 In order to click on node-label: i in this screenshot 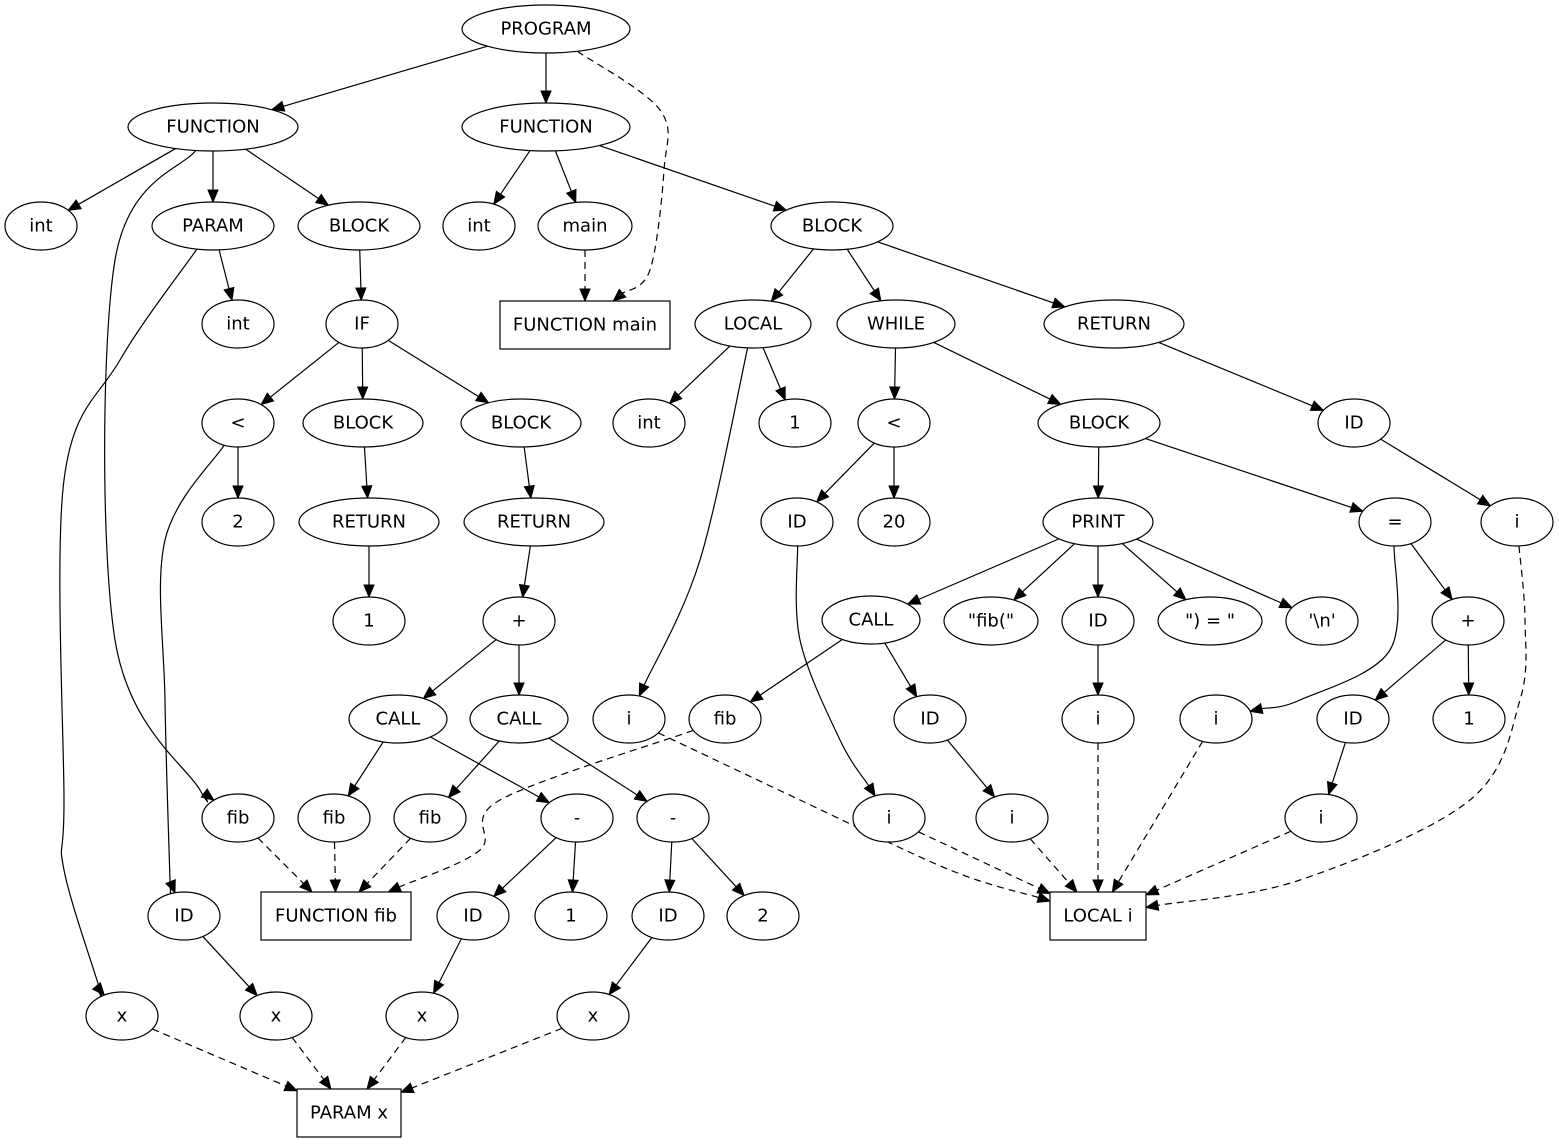, I will do `click(1516, 522)`.